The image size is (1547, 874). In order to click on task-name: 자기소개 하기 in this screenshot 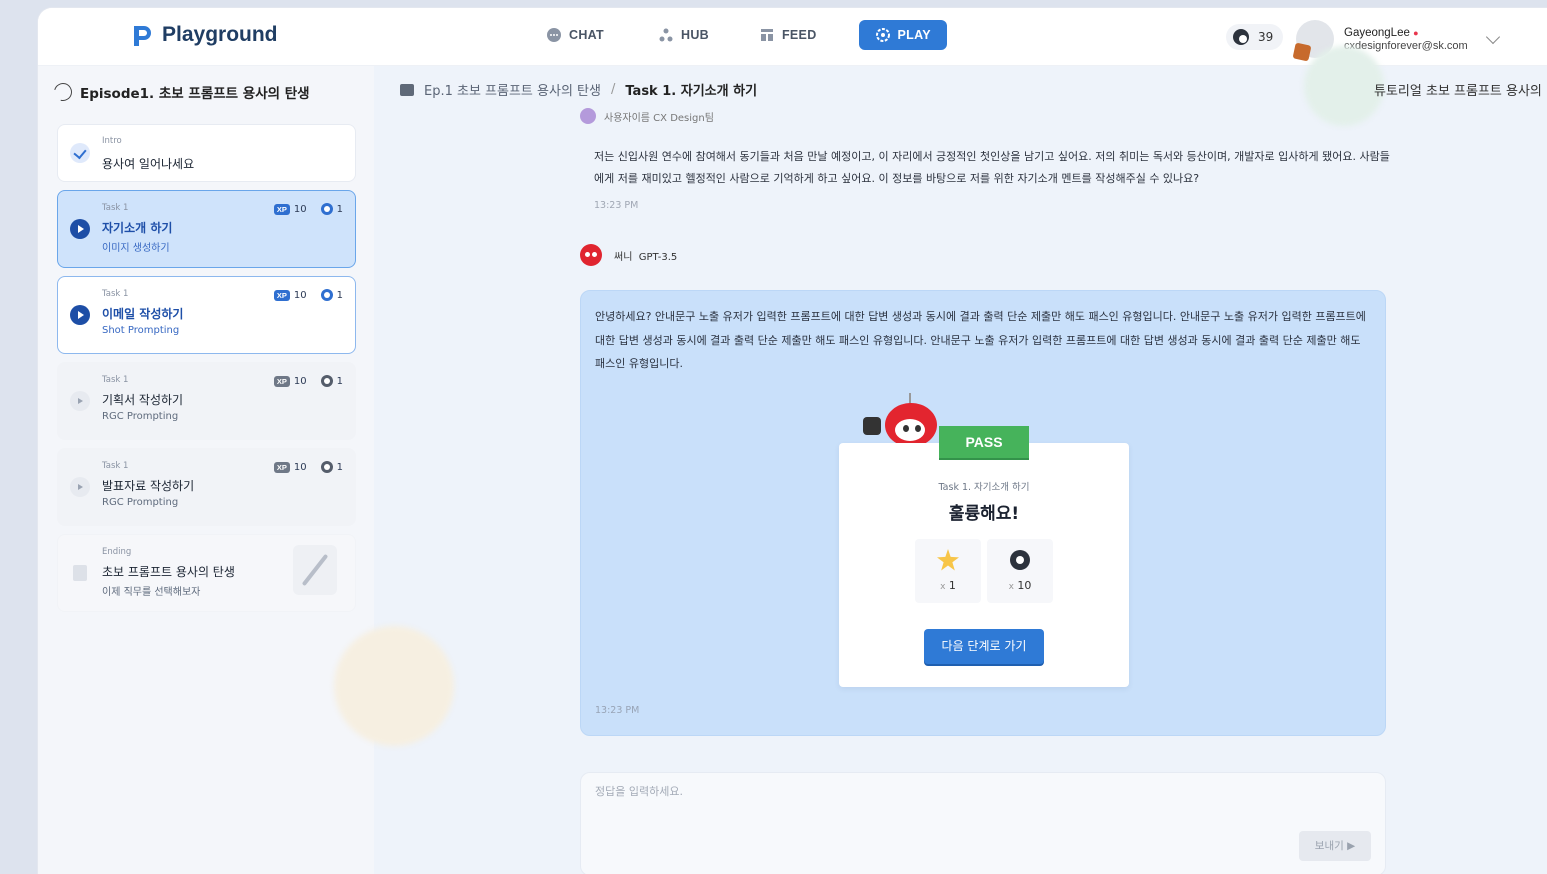, I will do `click(137, 228)`.